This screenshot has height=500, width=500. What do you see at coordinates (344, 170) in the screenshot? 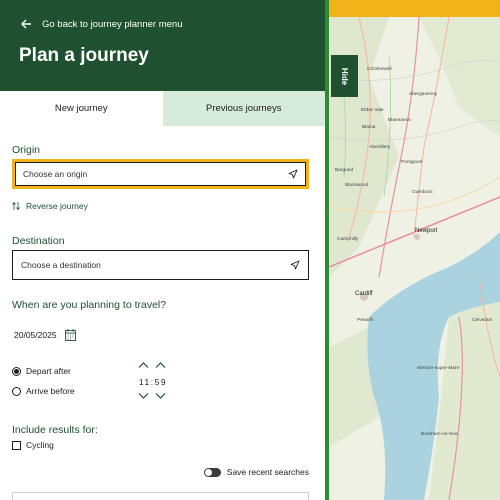
I see `map-place: Bargoed` at bounding box center [344, 170].